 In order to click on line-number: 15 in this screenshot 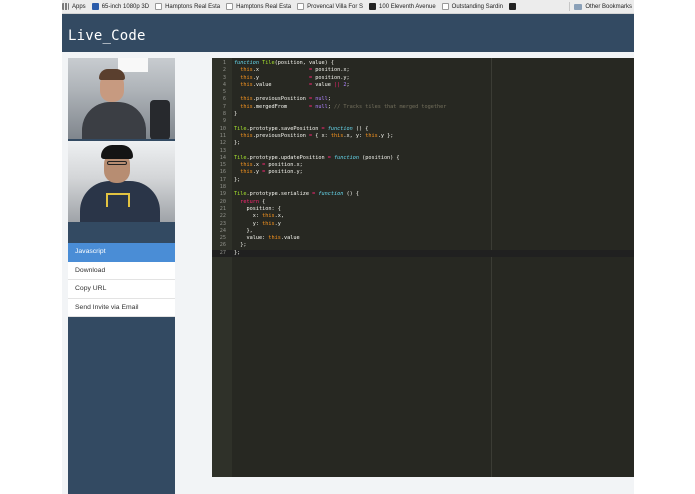, I will do `click(222, 165)`.